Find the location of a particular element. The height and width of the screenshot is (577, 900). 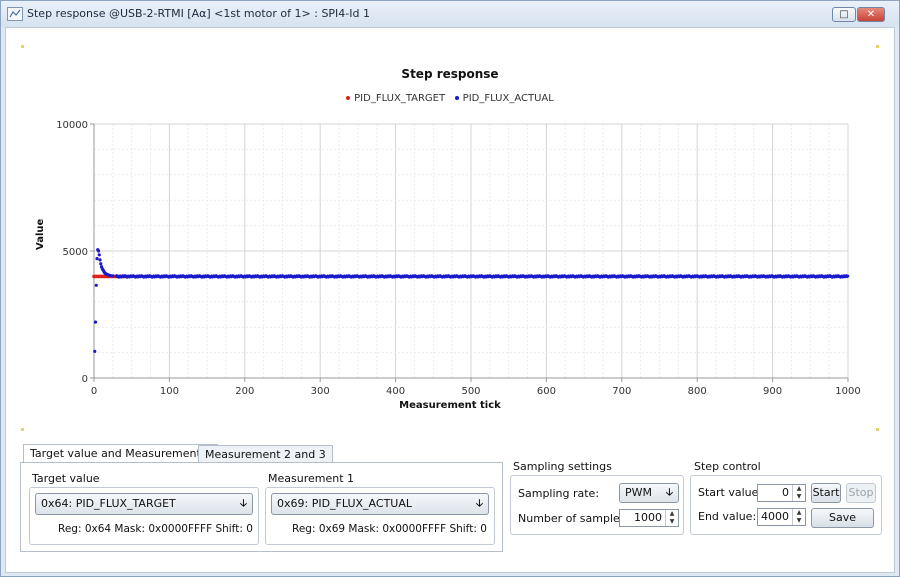

tab-target-measurement0: Target value and Measurement 0 is located at coordinates (121, 453).